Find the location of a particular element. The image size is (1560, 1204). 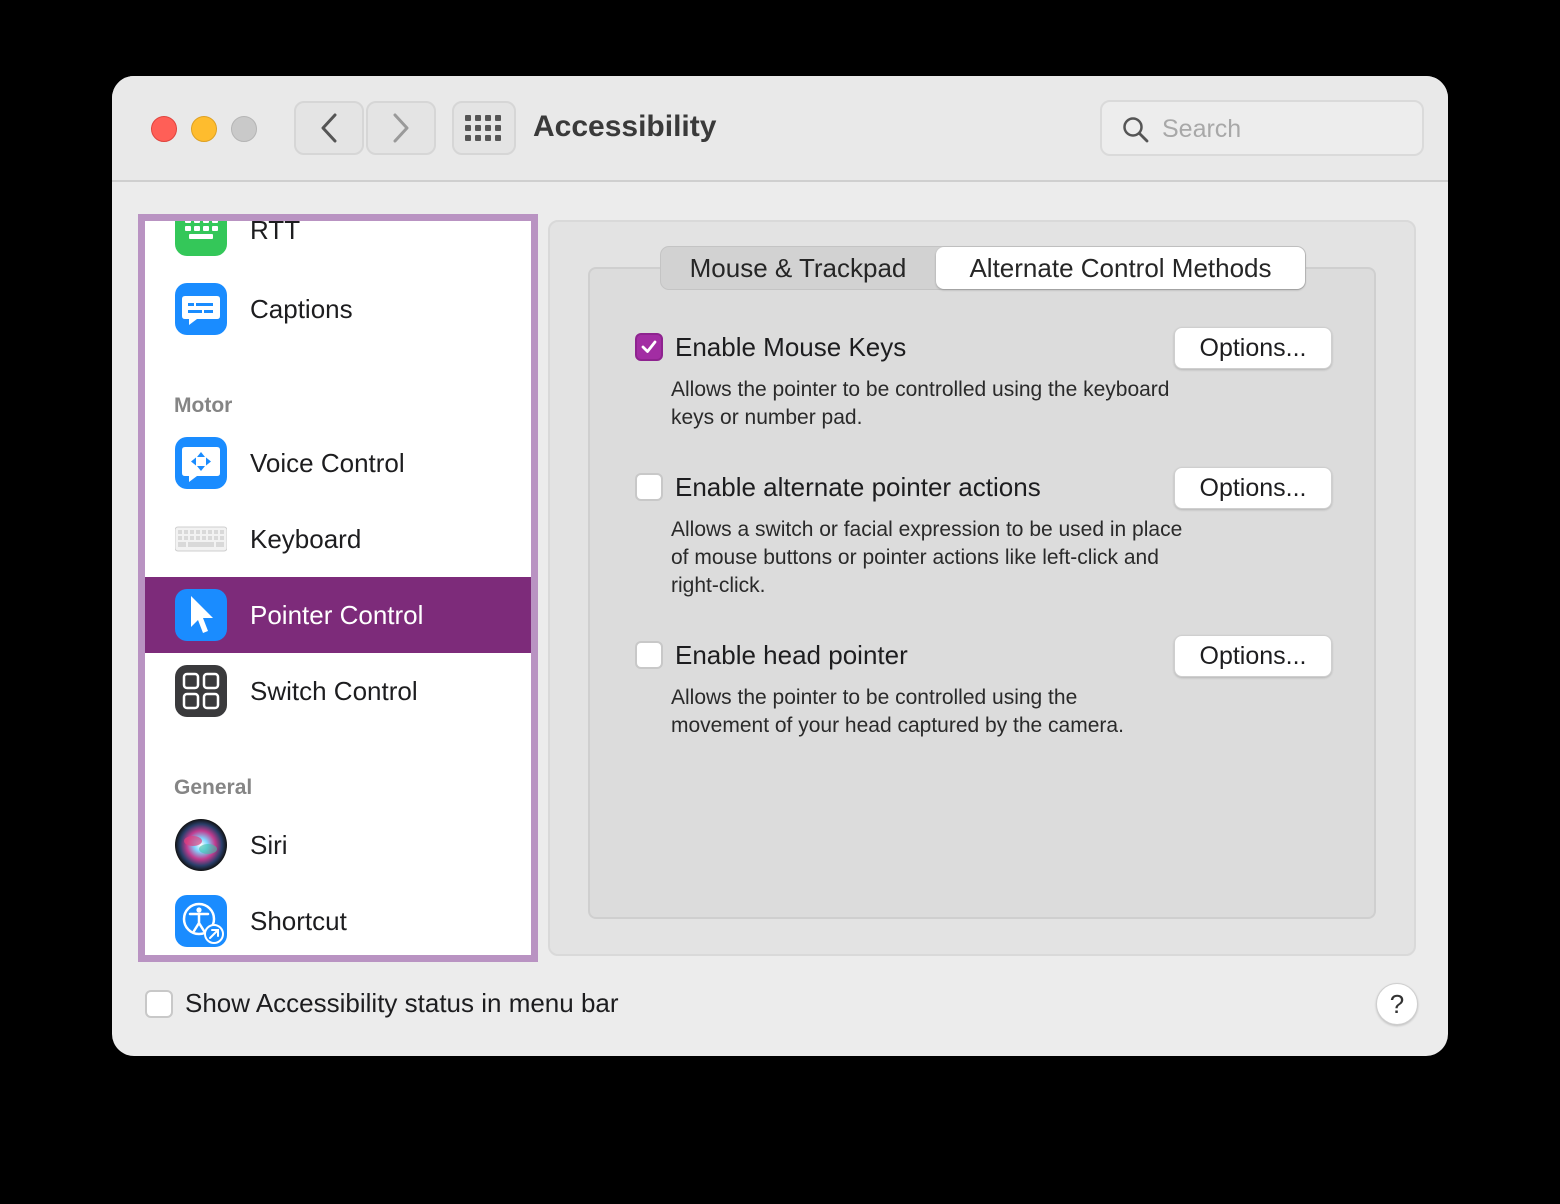

sidebar-item-label: Captions is located at coordinates (301, 309).